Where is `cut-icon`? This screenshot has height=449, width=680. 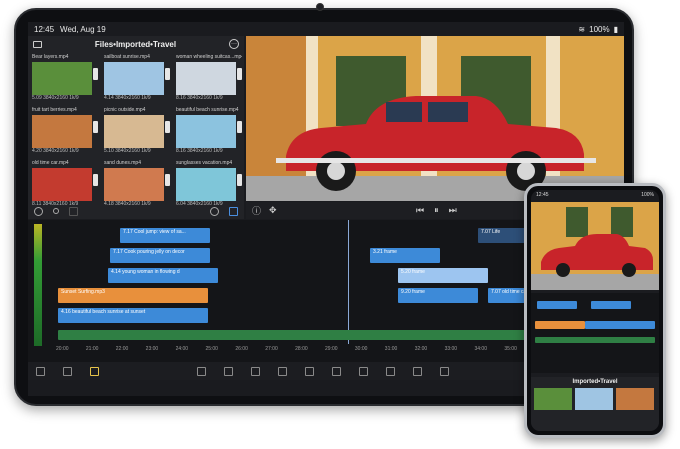 cut-icon is located at coordinates (390, 371).